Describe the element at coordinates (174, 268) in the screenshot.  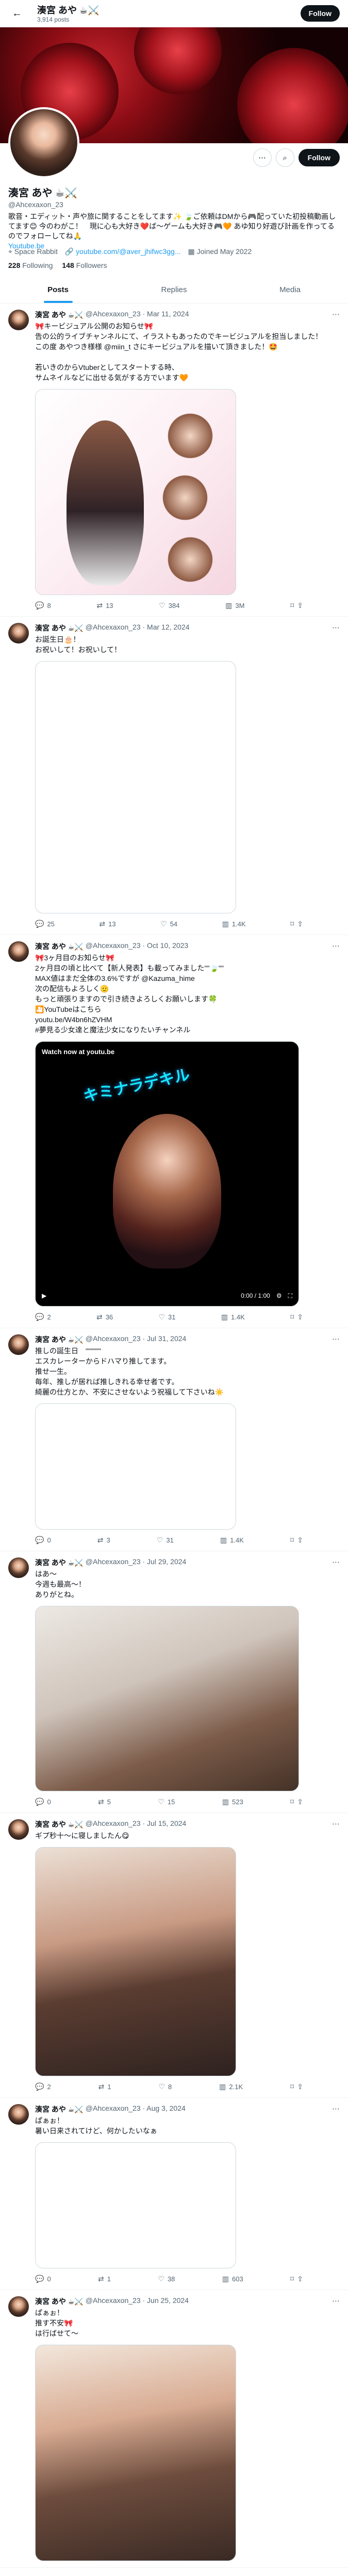
I see `follow-stats: 228 Following 148 Followers` at that location.